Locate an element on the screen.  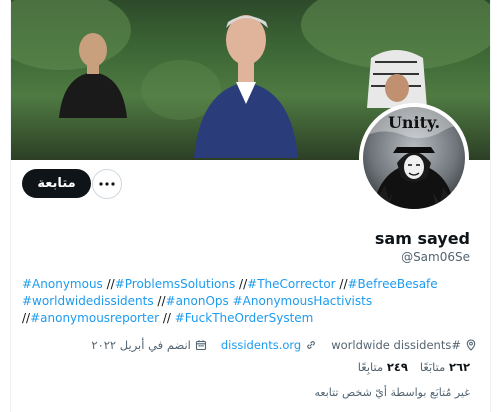
location-item: worldwide dissidents# is located at coordinates (404, 345).